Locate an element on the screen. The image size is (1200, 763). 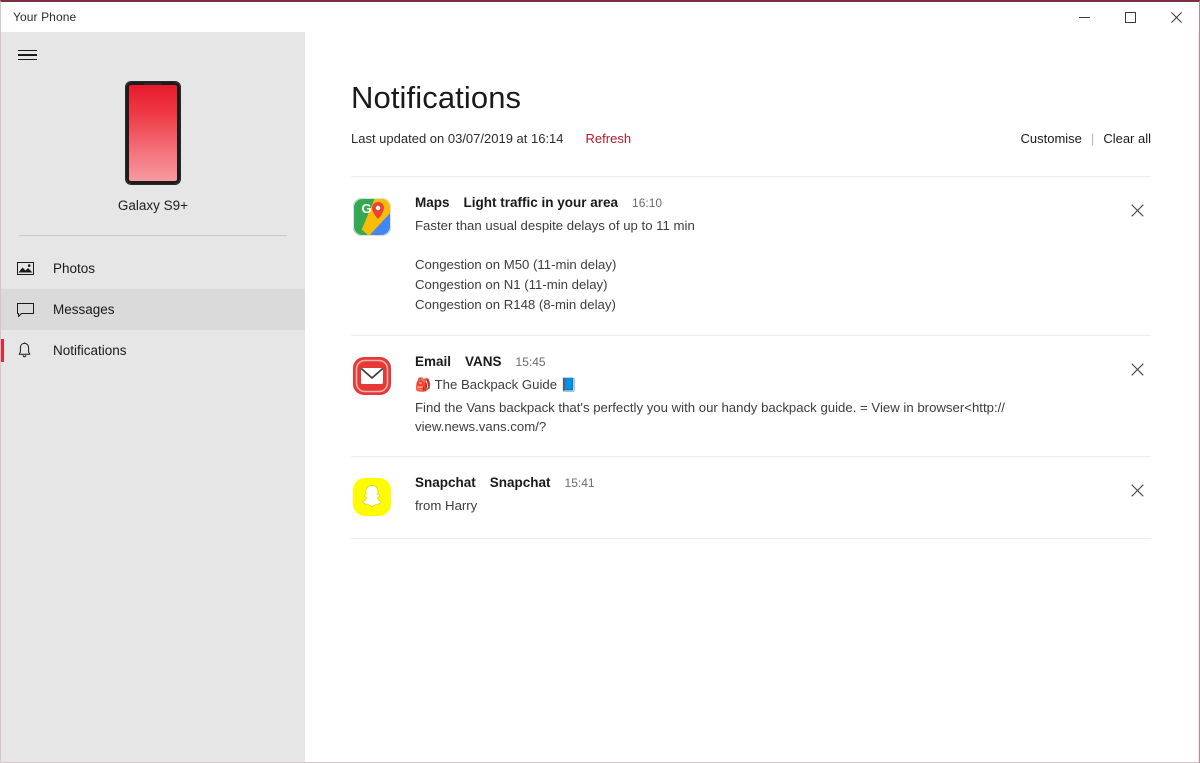
book-emoji-icon: 📘 is located at coordinates (568, 385).